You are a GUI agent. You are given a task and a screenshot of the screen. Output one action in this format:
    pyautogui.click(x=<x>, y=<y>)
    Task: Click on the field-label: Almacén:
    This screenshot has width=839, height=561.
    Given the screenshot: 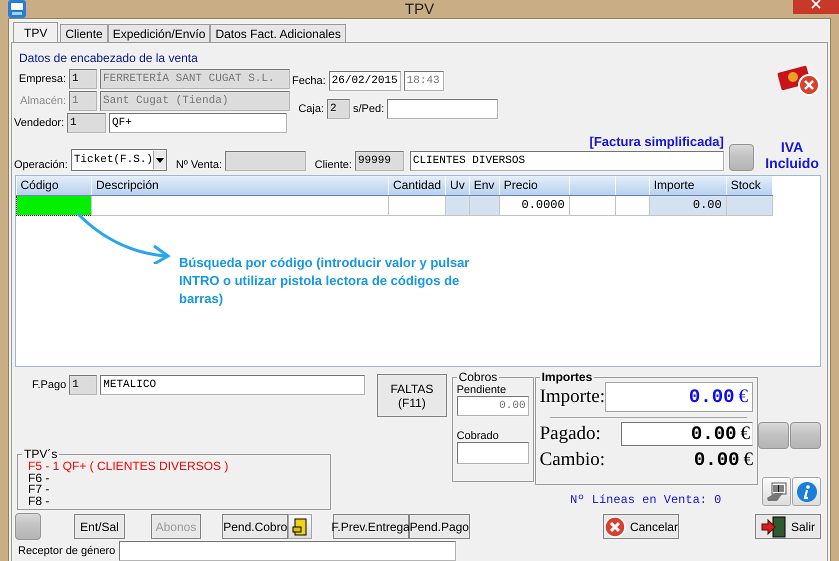 What is the action you would take?
    pyautogui.click(x=42, y=101)
    